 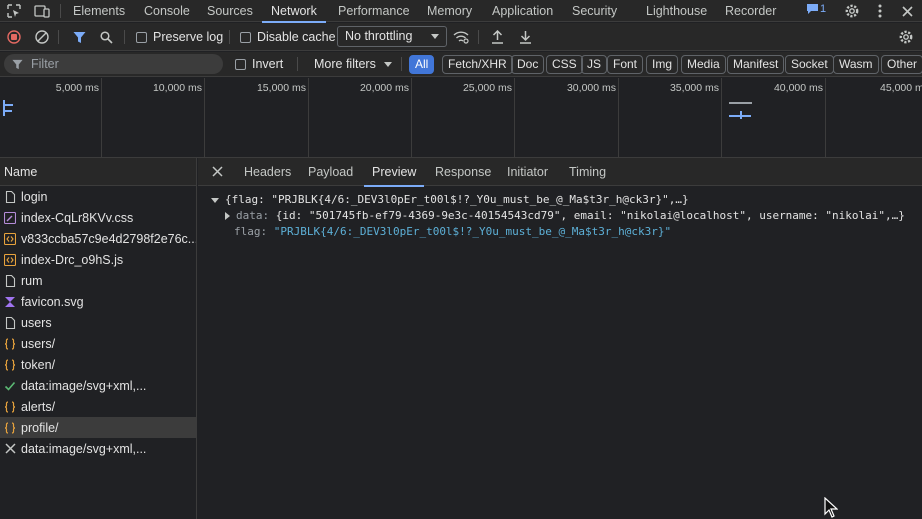 What do you see at coordinates (392, 36) in the screenshot?
I see `throttling-select: No throttling` at bounding box center [392, 36].